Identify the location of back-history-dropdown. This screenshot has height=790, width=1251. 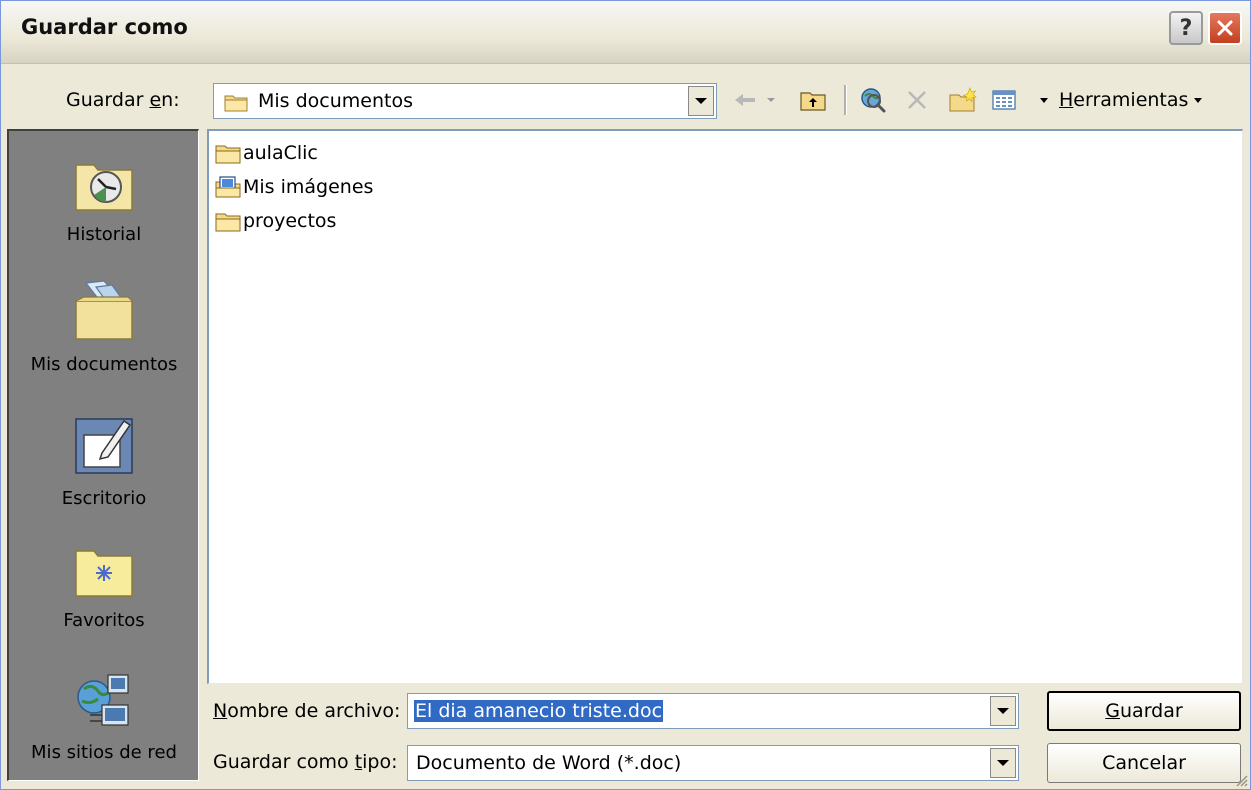
(771, 100).